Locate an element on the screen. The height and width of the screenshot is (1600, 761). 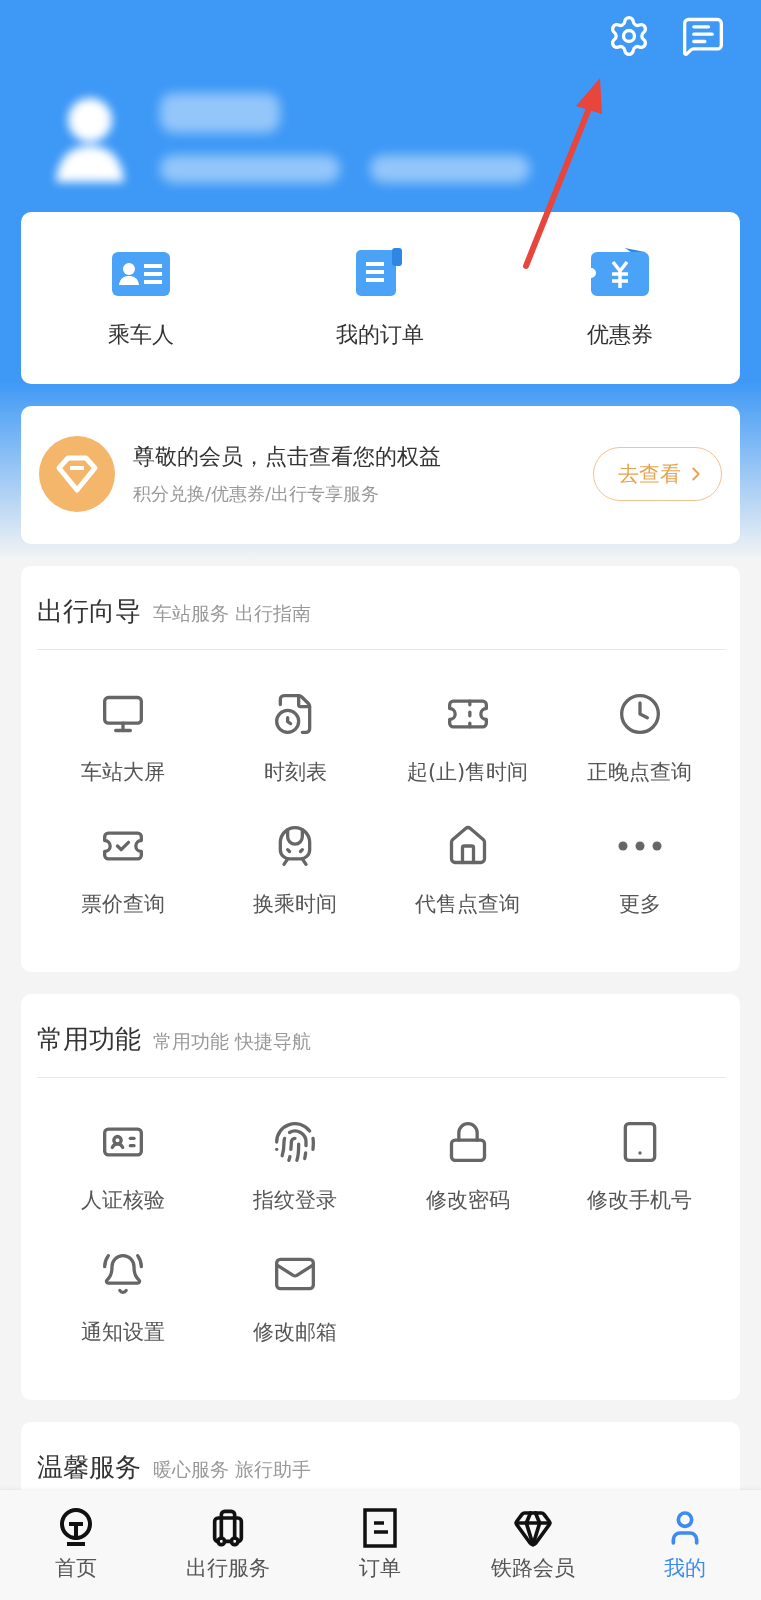
coupon-icon is located at coordinates (620, 272).